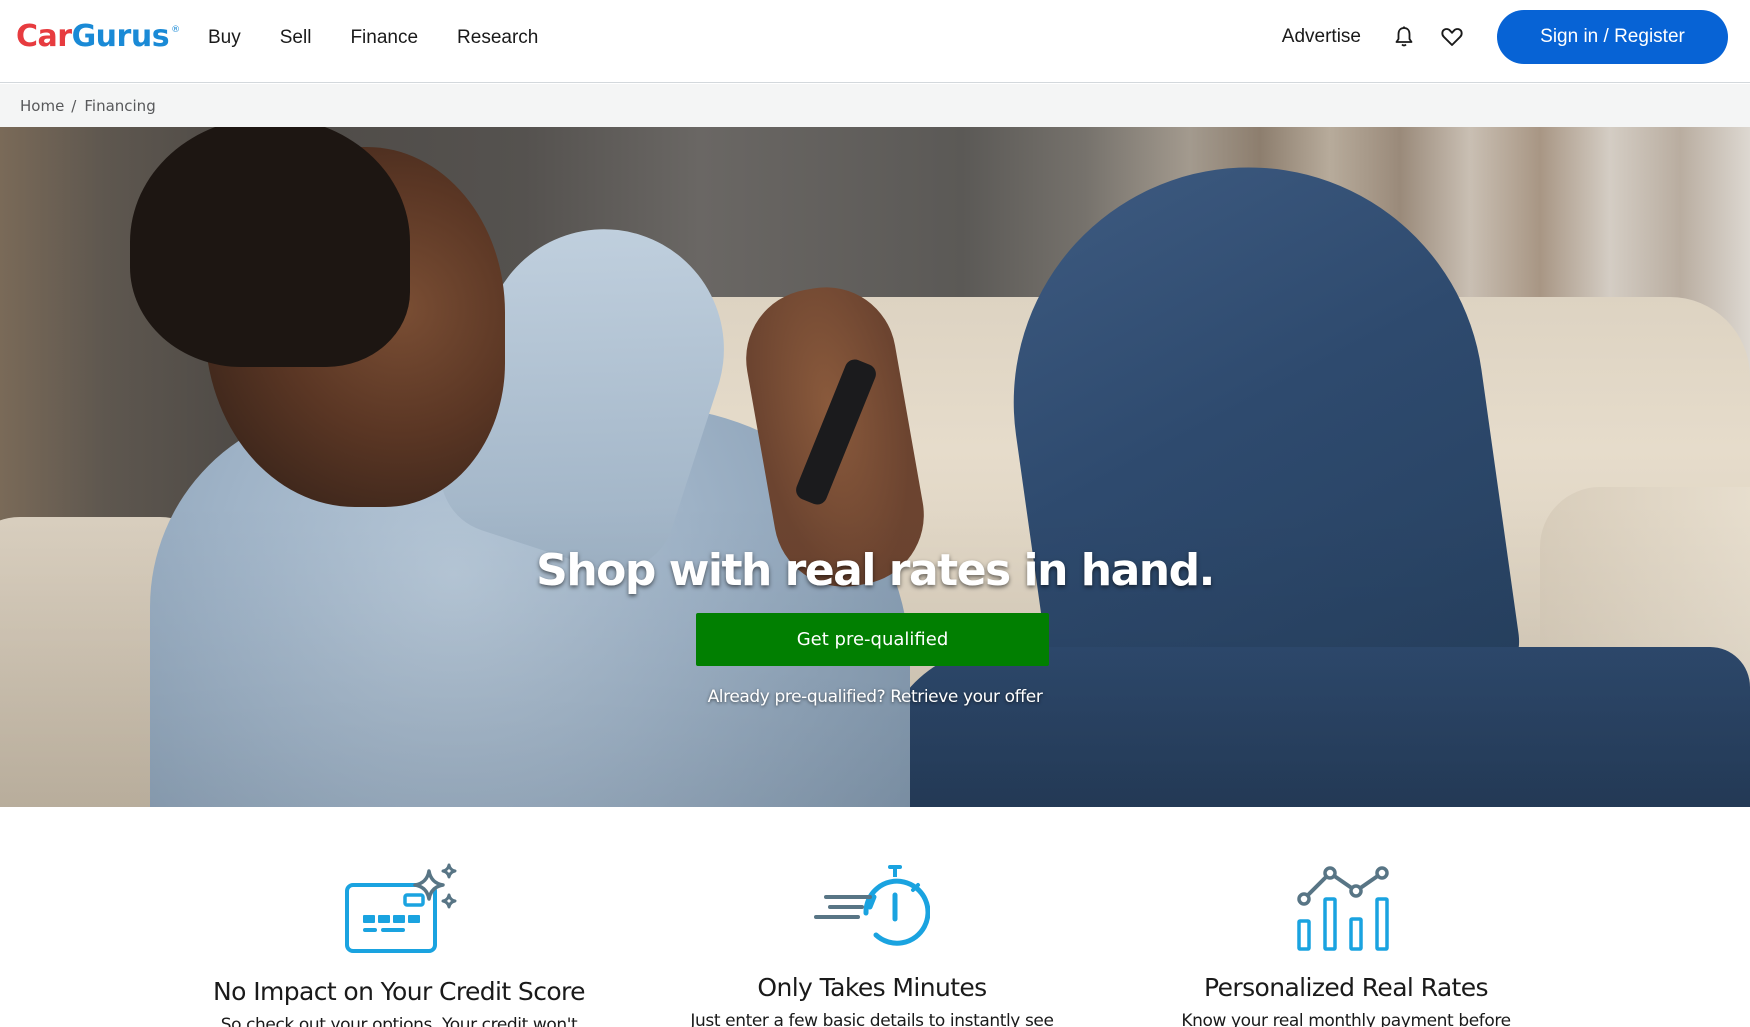 The width and height of the screenshot is (1750, 1027). I want to click on stopwatch-icon, so click(872, 911).